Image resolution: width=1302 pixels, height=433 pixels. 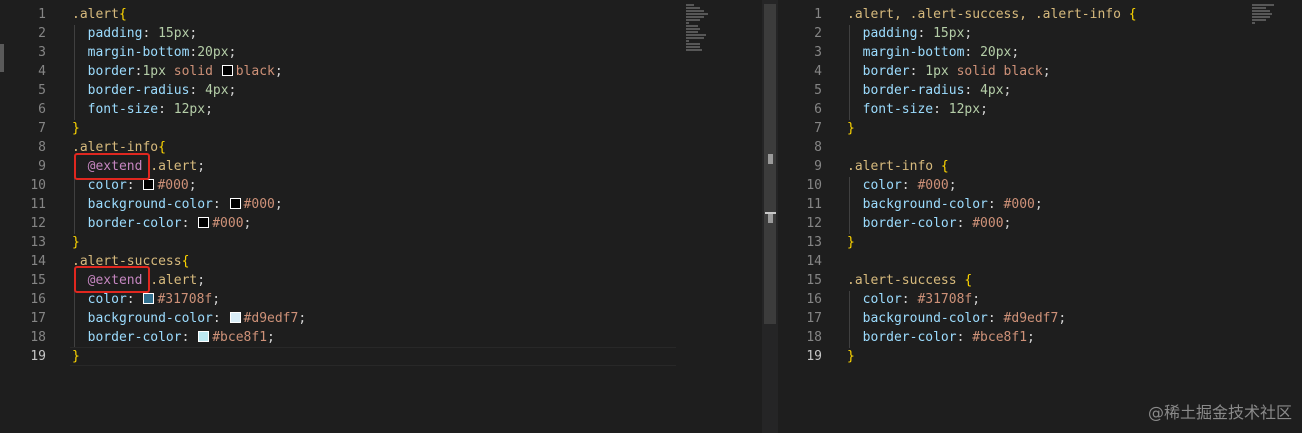 What do you see at coordinates (1264, 14) in the screenshot?
I see `right-minimap` at bounding box center [1264, 14].